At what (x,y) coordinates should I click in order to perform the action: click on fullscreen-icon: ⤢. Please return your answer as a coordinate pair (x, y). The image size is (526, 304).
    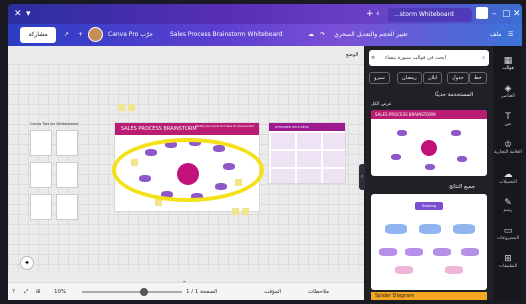
    Looking at the image, I should click on (26, 292).